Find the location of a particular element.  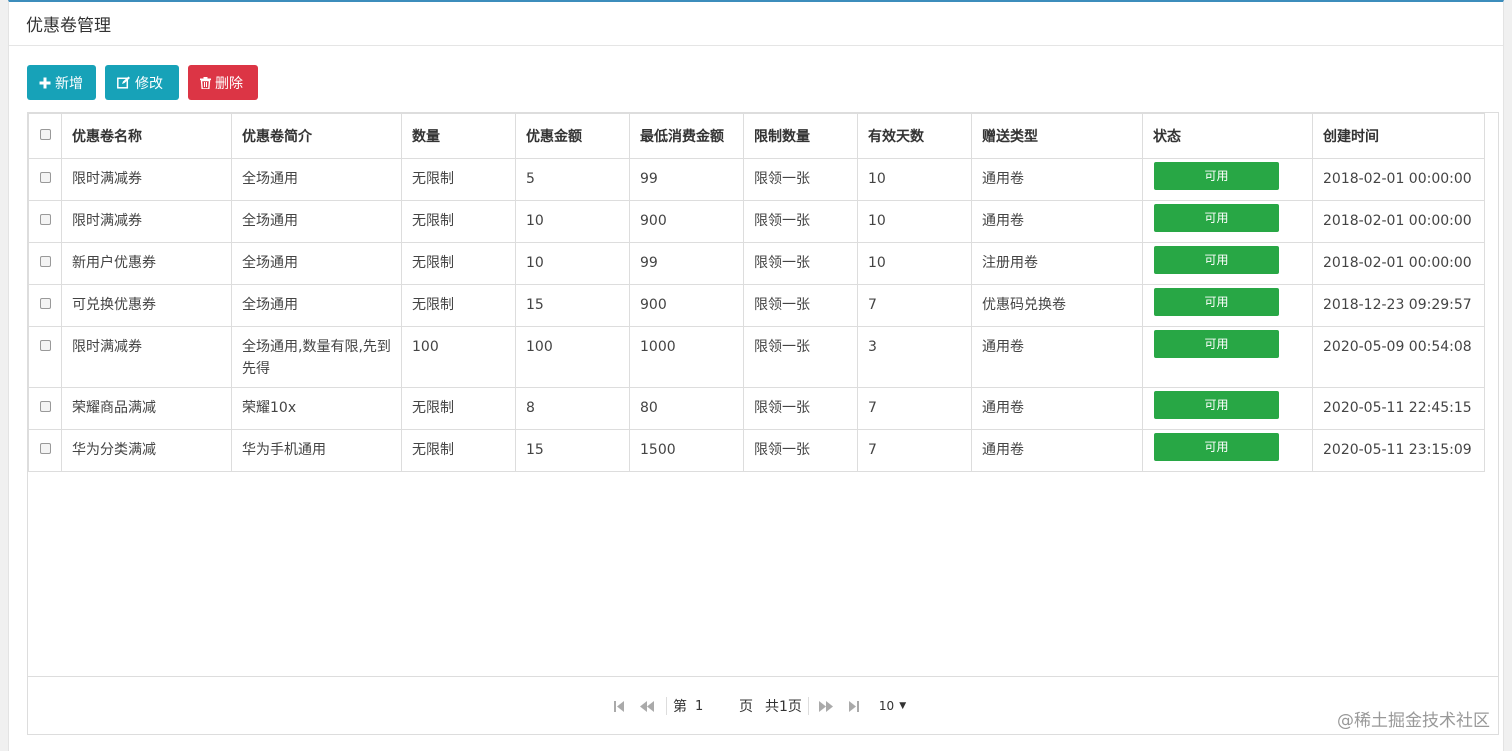

table-cell: 新用户优惠券 is located at coordinates (146, 263).